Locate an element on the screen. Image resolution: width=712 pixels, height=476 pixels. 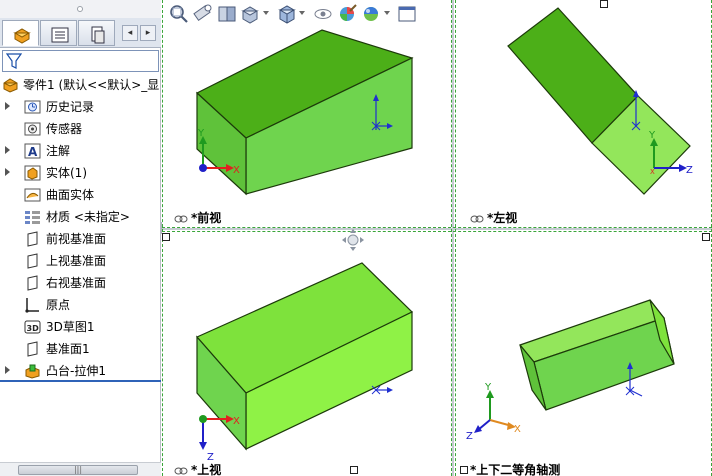
viewport-front-title: *前视 is located at coordinates (206, 218).